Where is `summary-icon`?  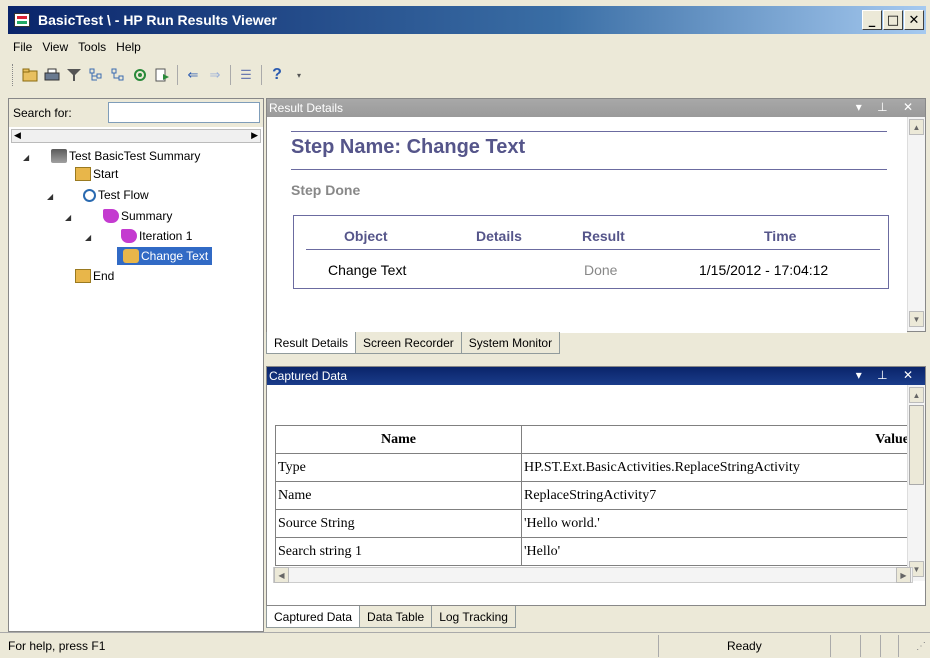 summary-icon is located at coordinates (59, 156).